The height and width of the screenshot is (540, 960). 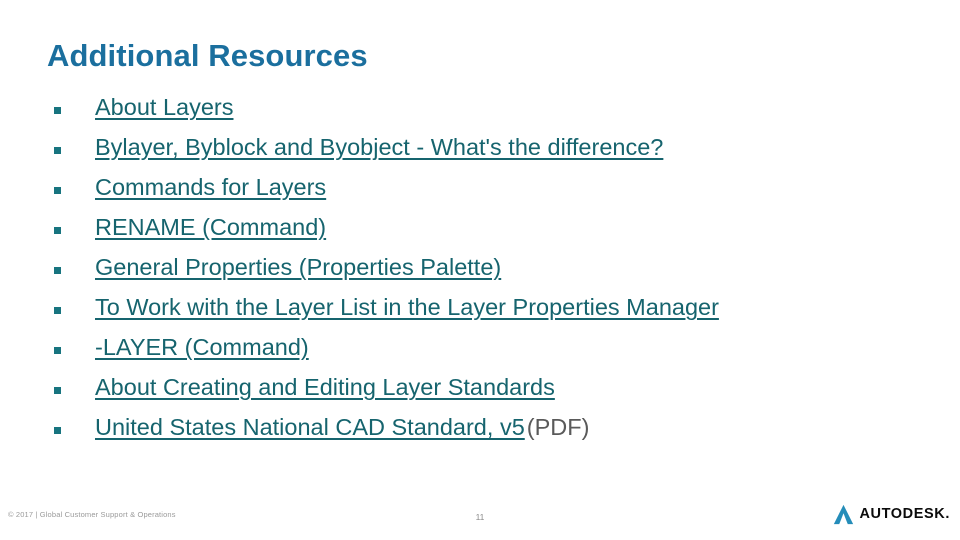 What do you see at coordinates (558, 427) in the screenshot?
I see `resource-link-suffix: (PDF)` at bounding box center [558, 427].